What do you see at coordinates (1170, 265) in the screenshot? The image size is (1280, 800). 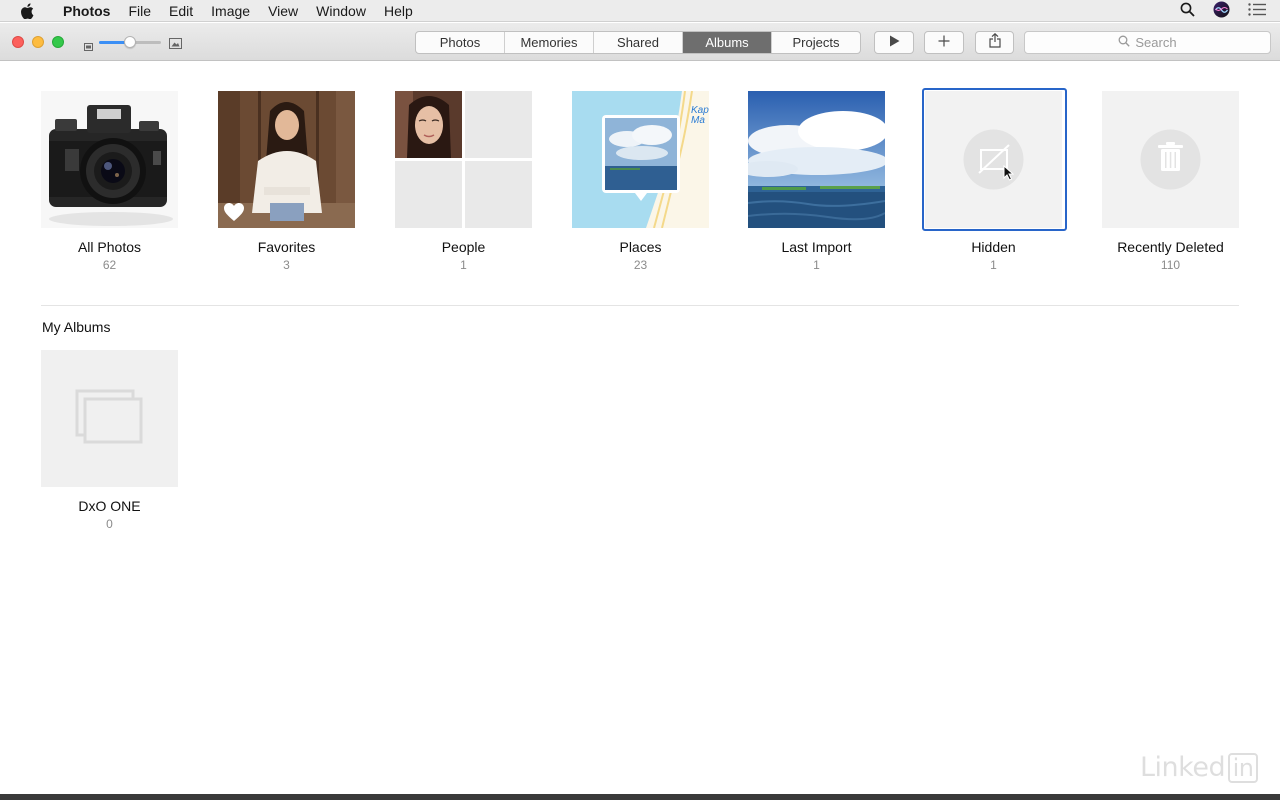 I see `album-count: 110` at bounding box center [1170, 265].